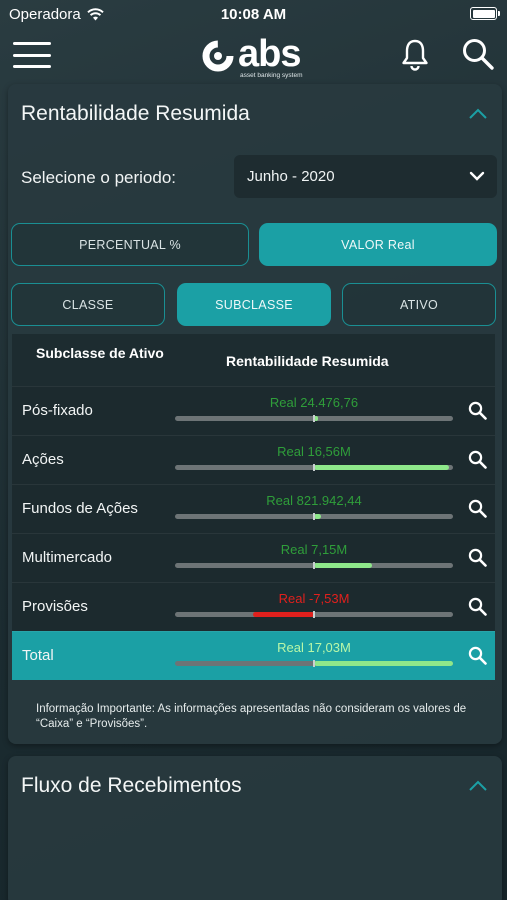 The width and height of the screenshot is (507, 900). What do you see at coordinates (314, 451) in the screenshot?
I see `row-value: Real 16,56M` at bounding box center [314, 451].